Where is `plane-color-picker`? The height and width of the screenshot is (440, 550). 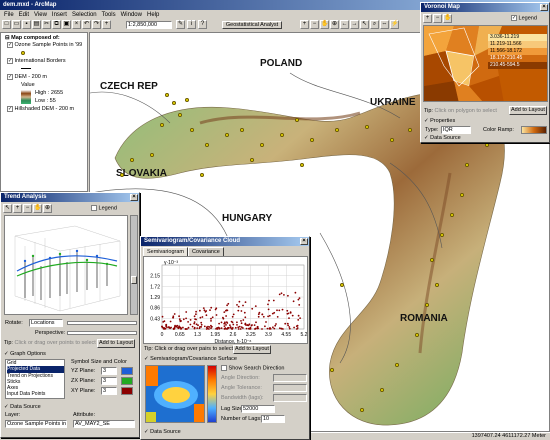 plane-color-picker is located at coordinates (127, 381).